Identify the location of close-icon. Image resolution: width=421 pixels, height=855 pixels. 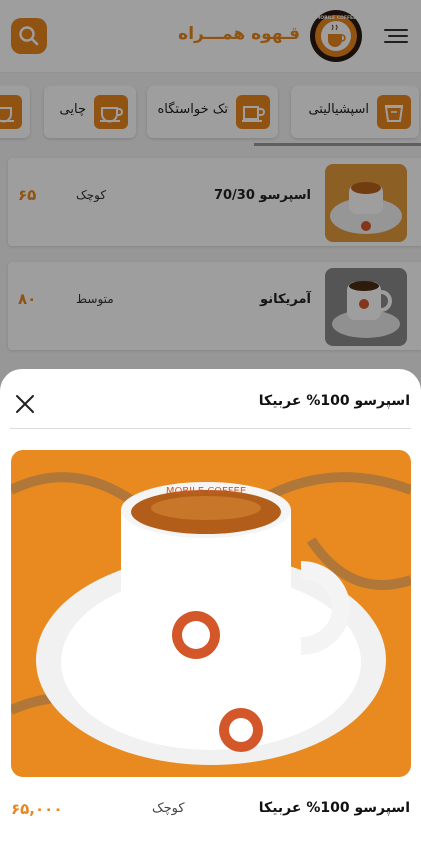
(25, 404).